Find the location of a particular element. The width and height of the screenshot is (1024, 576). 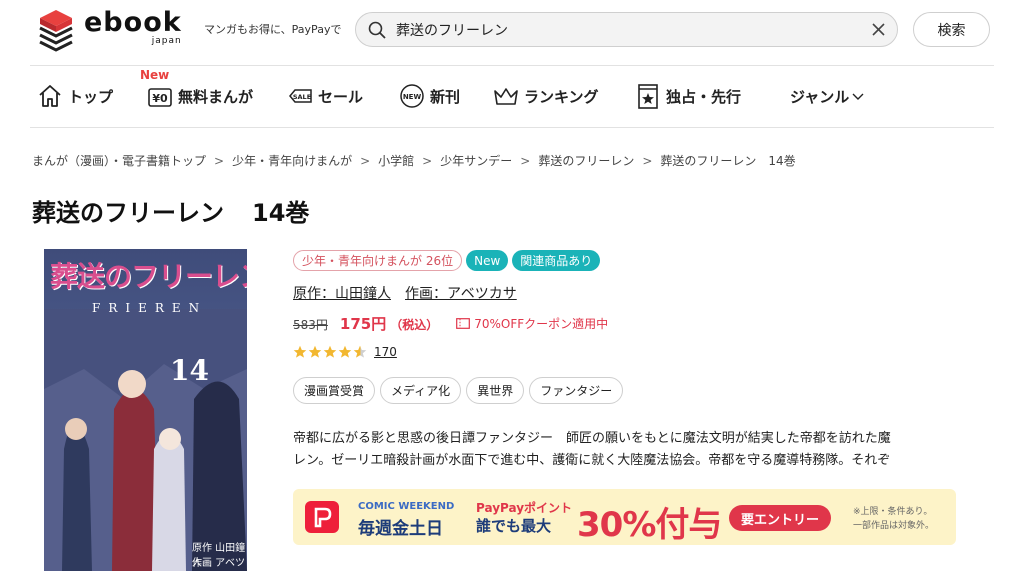

cover-art is located at coordinates (145, 440).